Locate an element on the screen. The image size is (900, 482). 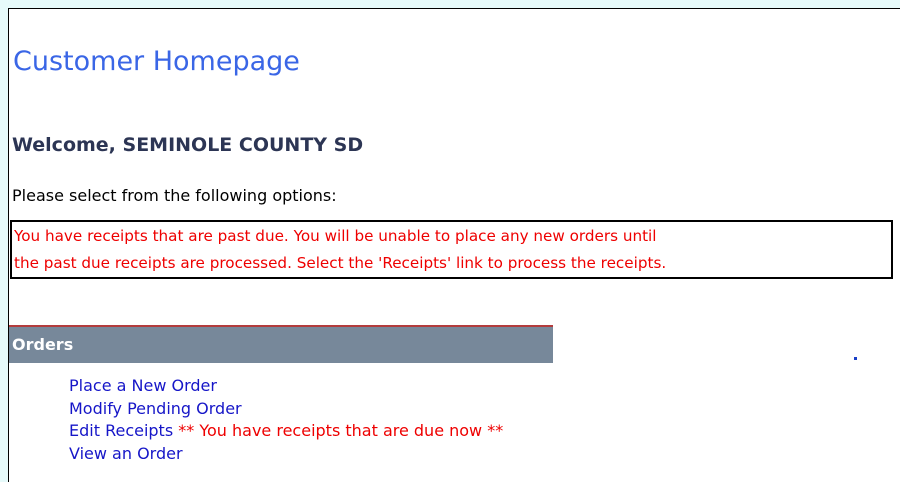
modify-pending-order-link: Modify Pending Order is located at coordinates (155, 408).